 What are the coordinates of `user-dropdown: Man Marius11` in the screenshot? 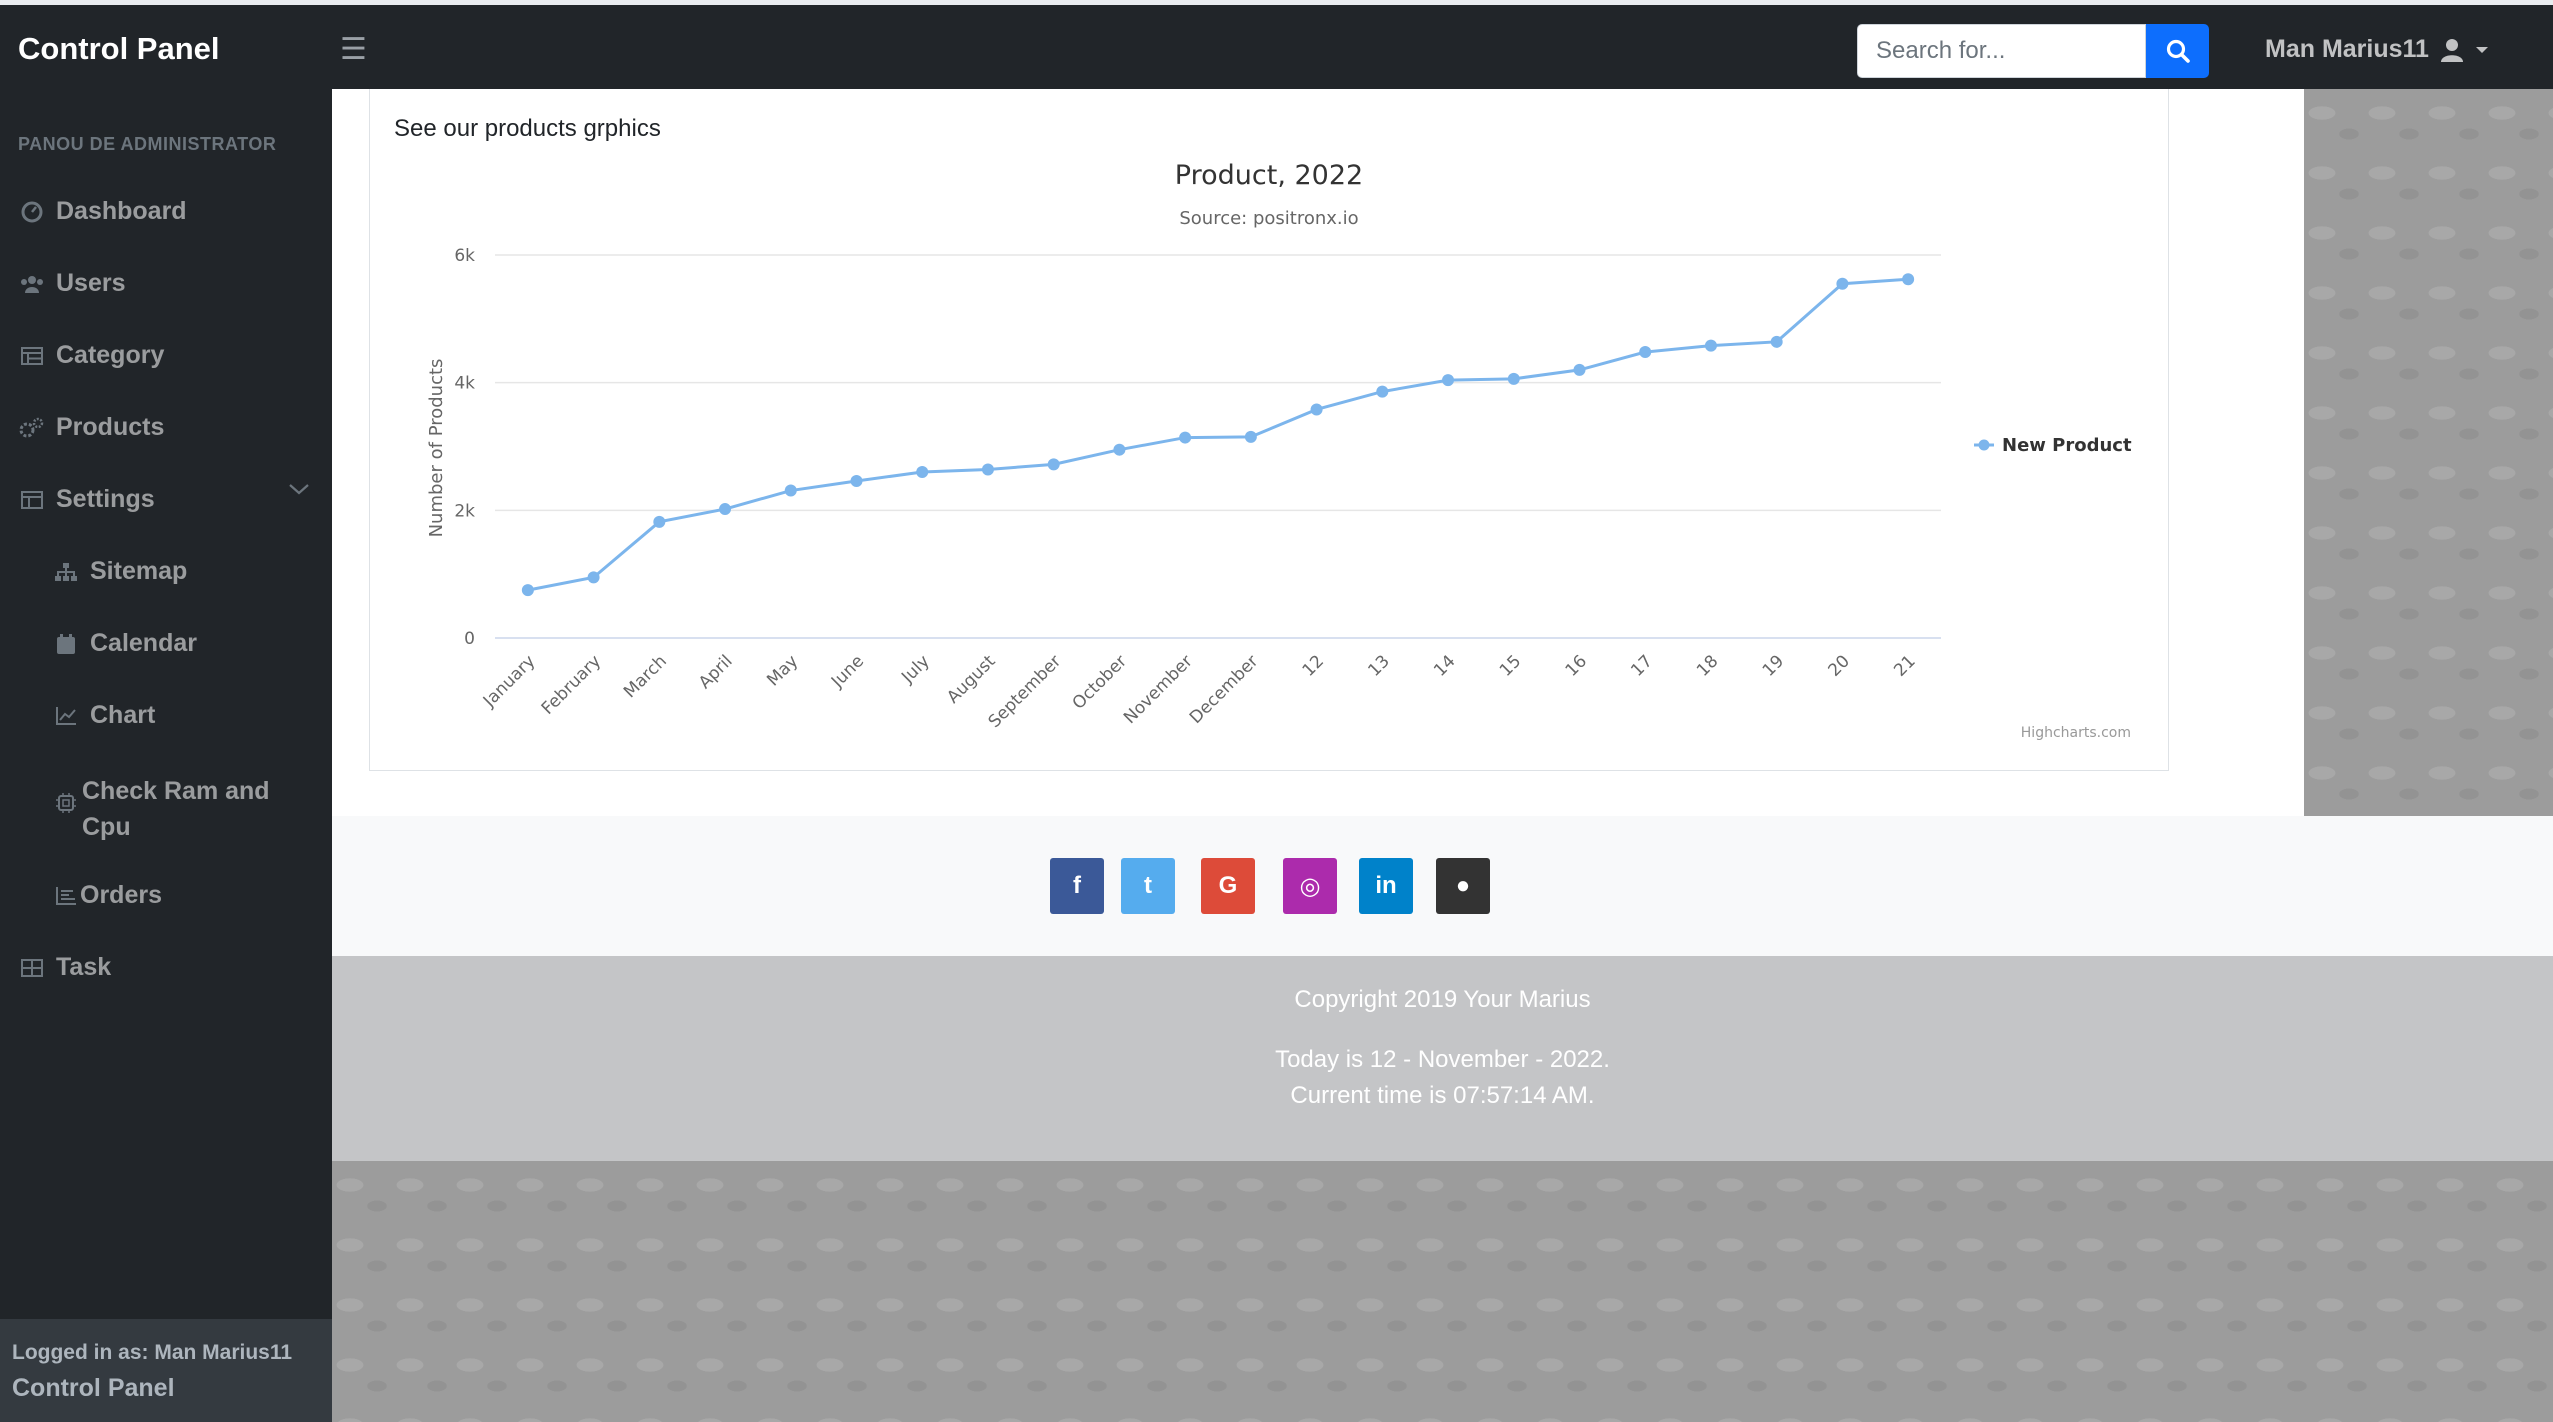 It's located at (2377, 49).